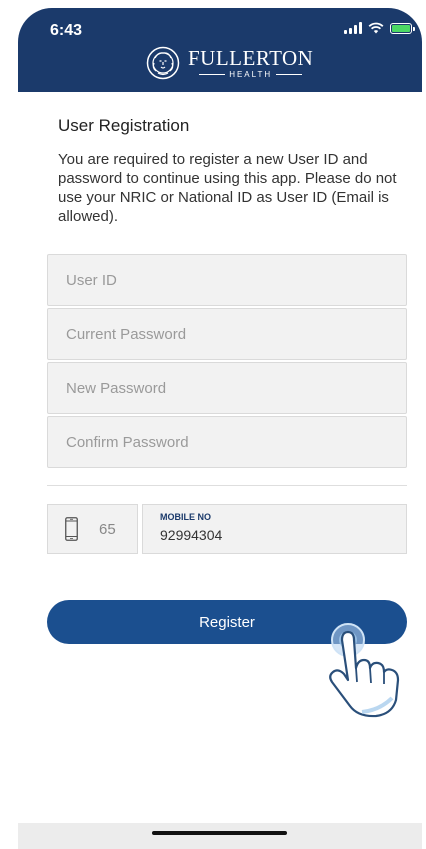 The width and height of the screenshot is (426, 849). What do you see at coordinates (364, 670) in the screenshot?
I see `tap-hand-icon` at bounding box center [364, 670].